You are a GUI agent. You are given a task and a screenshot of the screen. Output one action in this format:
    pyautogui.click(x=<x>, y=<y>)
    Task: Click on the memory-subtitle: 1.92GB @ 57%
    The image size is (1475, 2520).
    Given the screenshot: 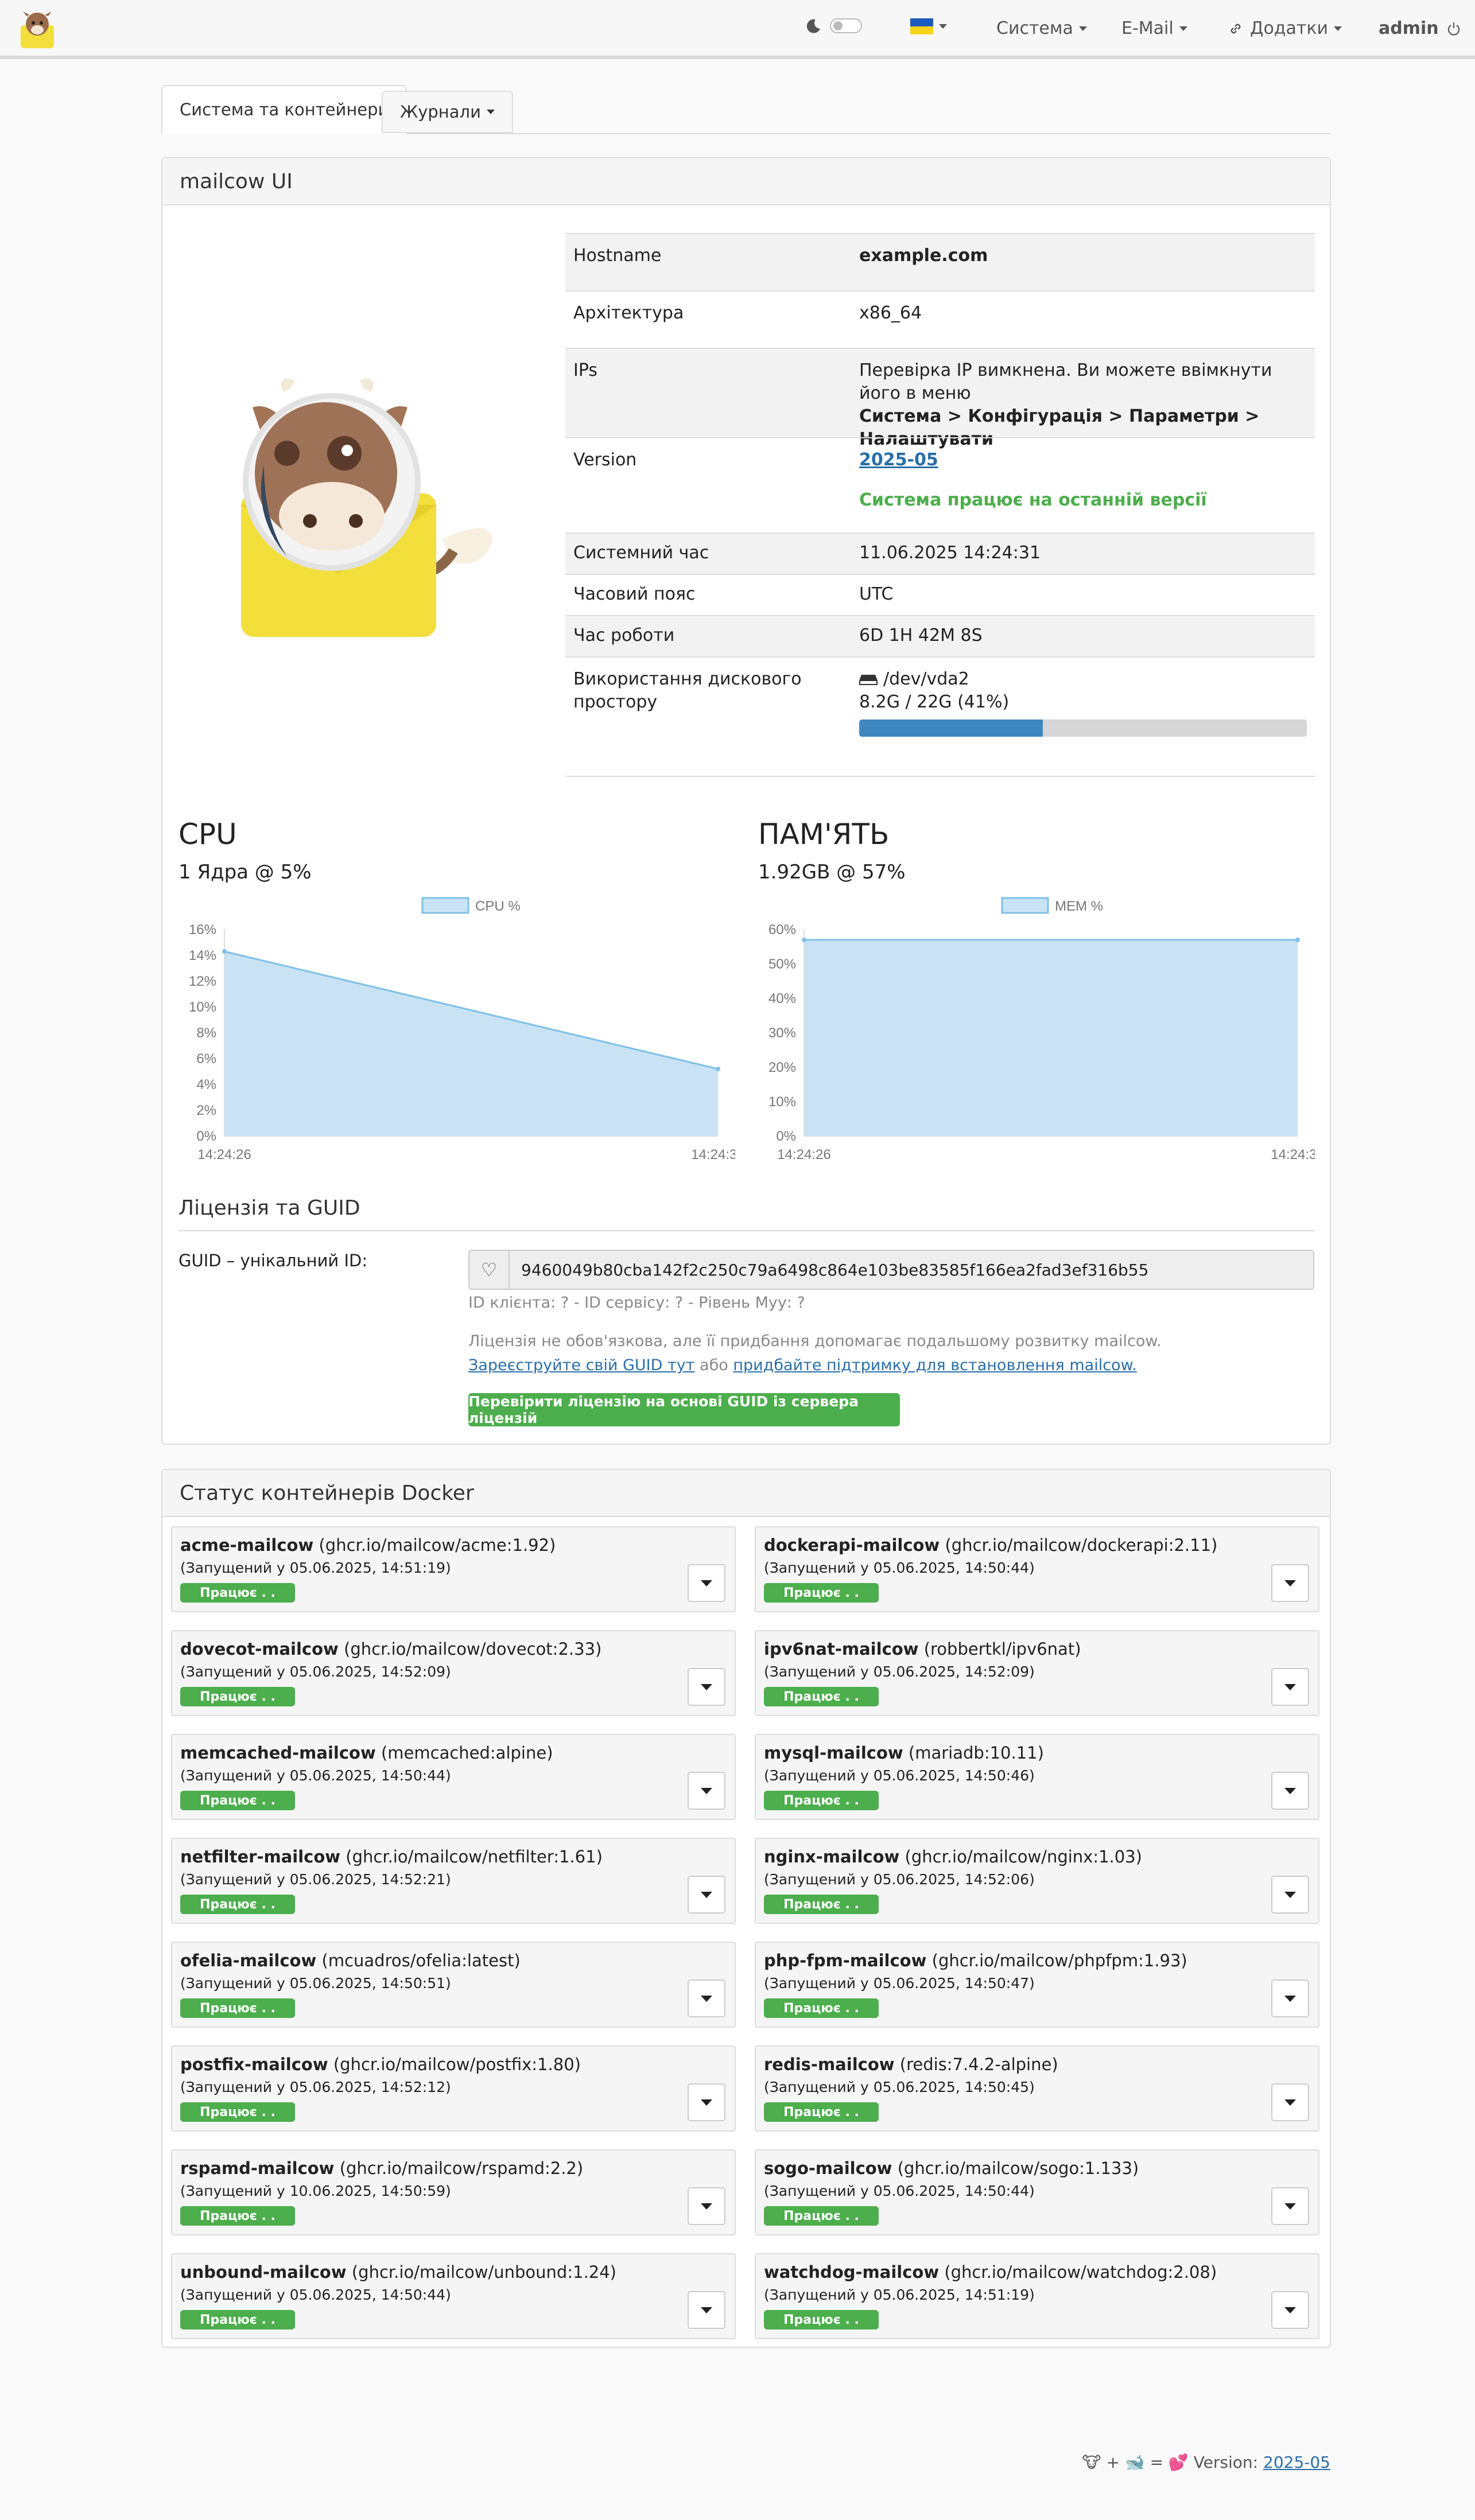 What is the action you would take?
    pyautogui.click(x=832, y=872)
    